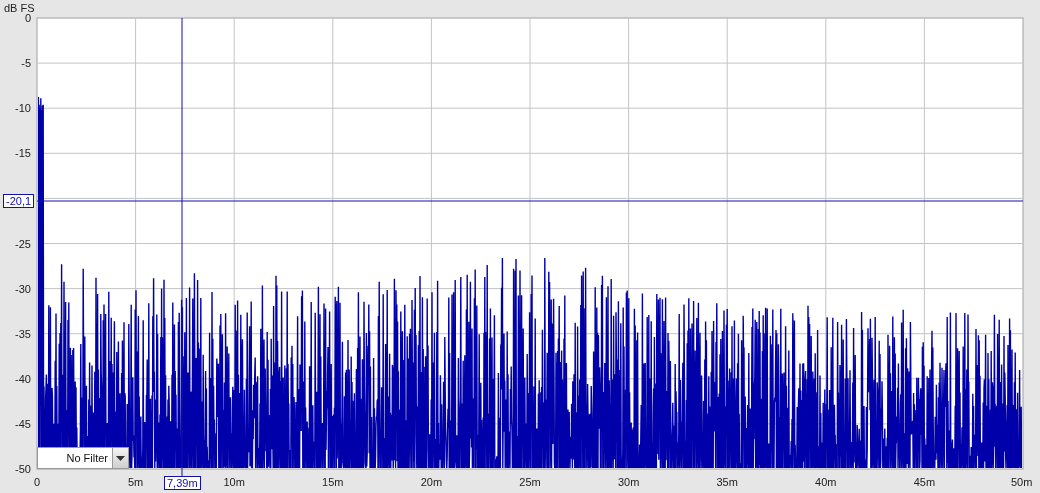 Image resolution: width=1040 pixels, height=493 pixels. What do you see at coordinates (1022, 482) in the screenshot?
I see `x-axis-label: 50m` at bounding box center [1022, 482].